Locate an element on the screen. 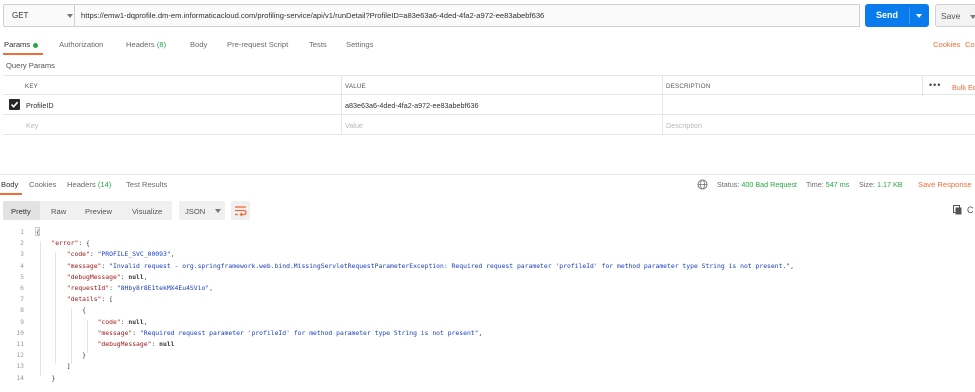 This screenshot has width=975, height=392. view-raw-button: Raw is located at coordinates (58, 210).